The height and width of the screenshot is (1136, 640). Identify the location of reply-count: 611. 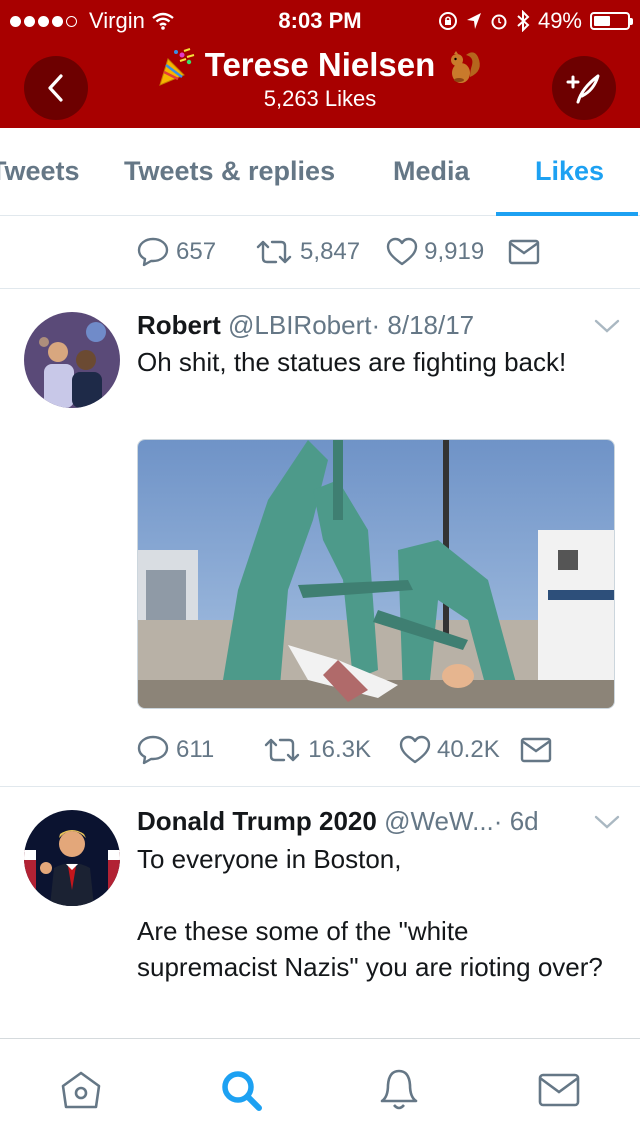
(195, 749).